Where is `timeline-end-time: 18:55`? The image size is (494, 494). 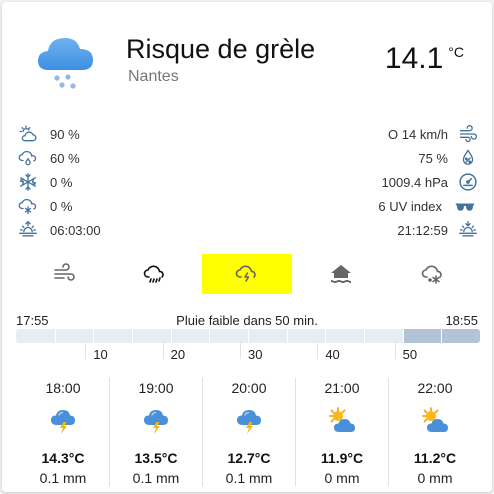
timeline-end-time: 18:55 is located at coordinates (461, 320).